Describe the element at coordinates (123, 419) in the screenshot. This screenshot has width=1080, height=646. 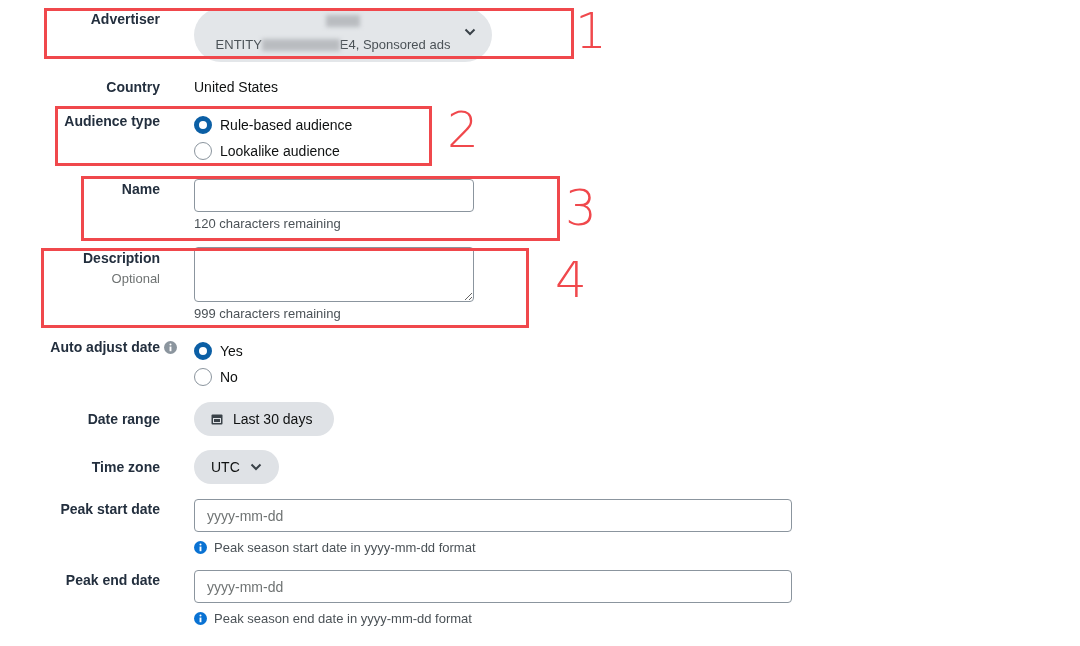
I see `field-label: Date range` at that location.